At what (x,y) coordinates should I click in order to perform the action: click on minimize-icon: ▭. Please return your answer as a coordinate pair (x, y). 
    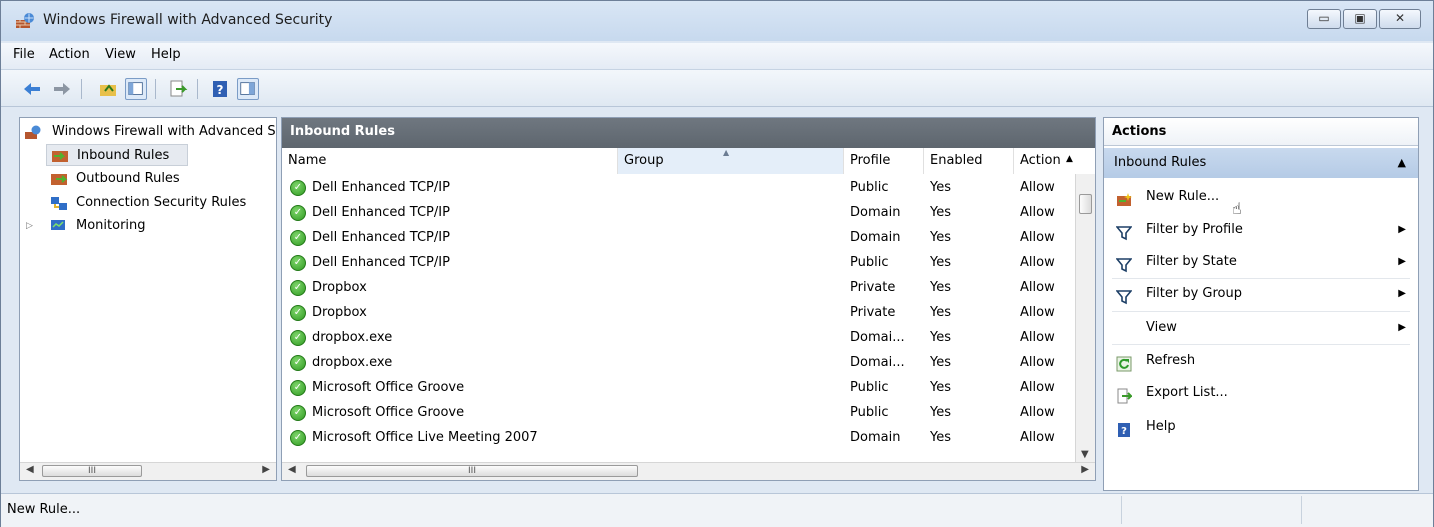
    Looking at the image, I should click on (1324, 18).